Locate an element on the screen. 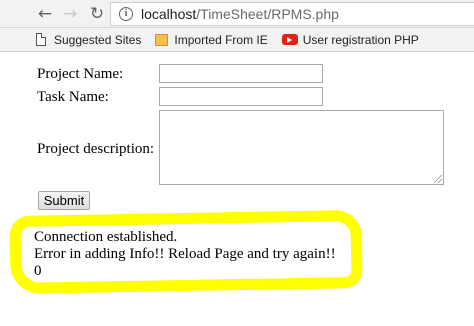 The height and width of the screenshot is (326, 474). address-bar: i localhost/TimeSheet/RPMS.php is located at coordinates (292, 14).